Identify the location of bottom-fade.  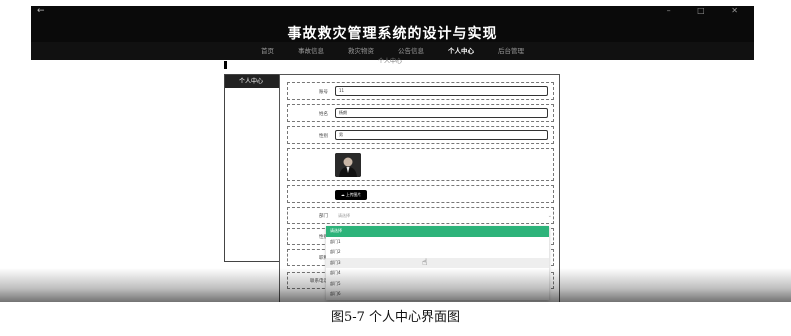
(395, 285).